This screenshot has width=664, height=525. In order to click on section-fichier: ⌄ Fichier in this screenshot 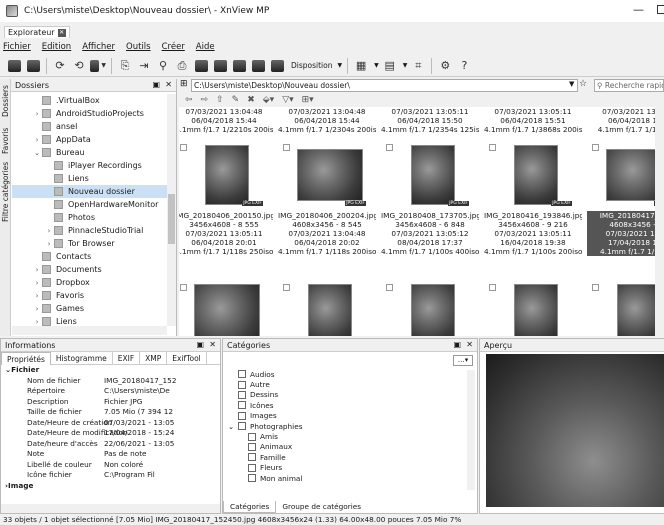, I will do `click(110, 370)`.